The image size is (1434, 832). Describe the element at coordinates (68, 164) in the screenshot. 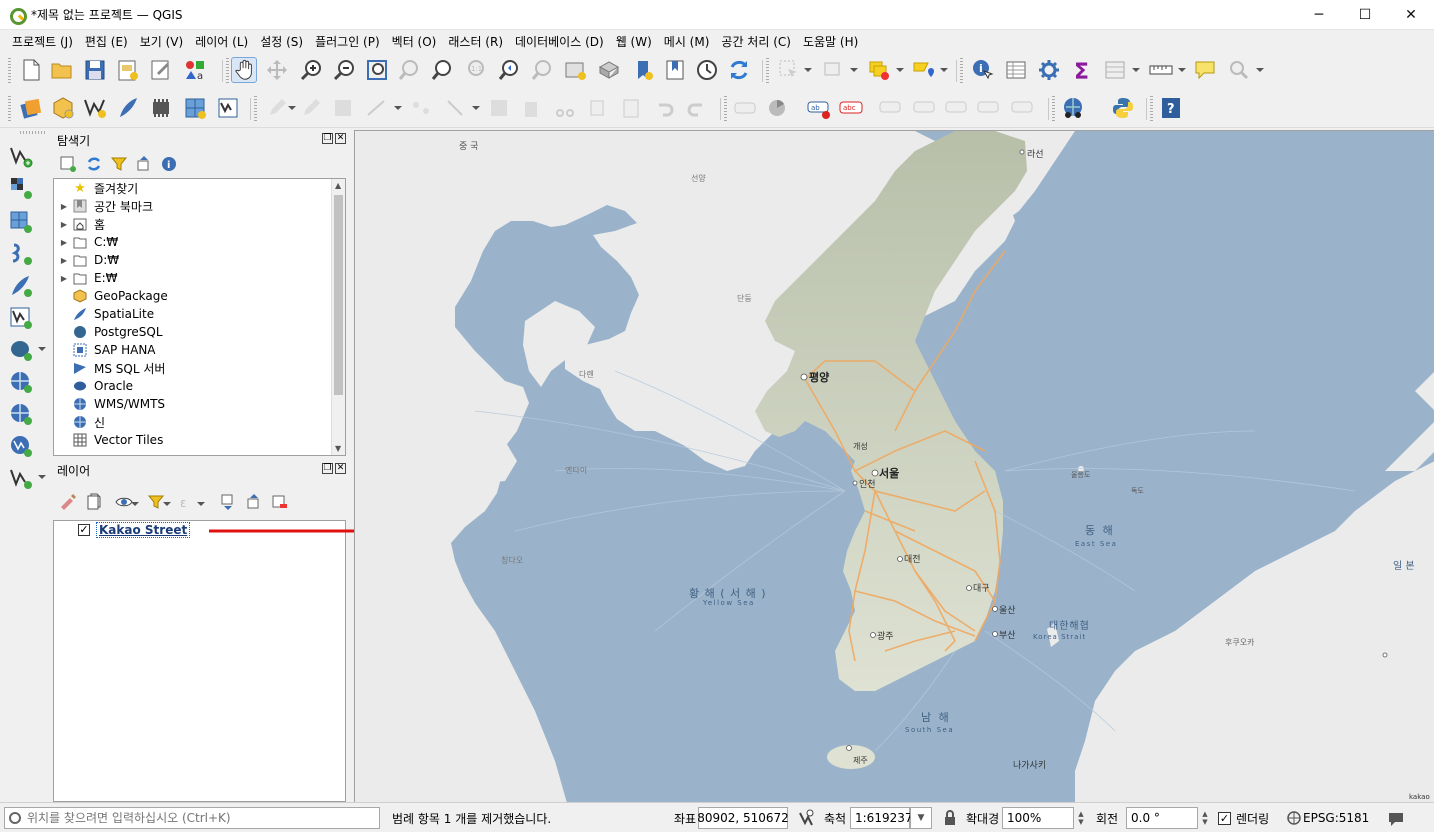

I see `add-selected-layers-icon` at that location.